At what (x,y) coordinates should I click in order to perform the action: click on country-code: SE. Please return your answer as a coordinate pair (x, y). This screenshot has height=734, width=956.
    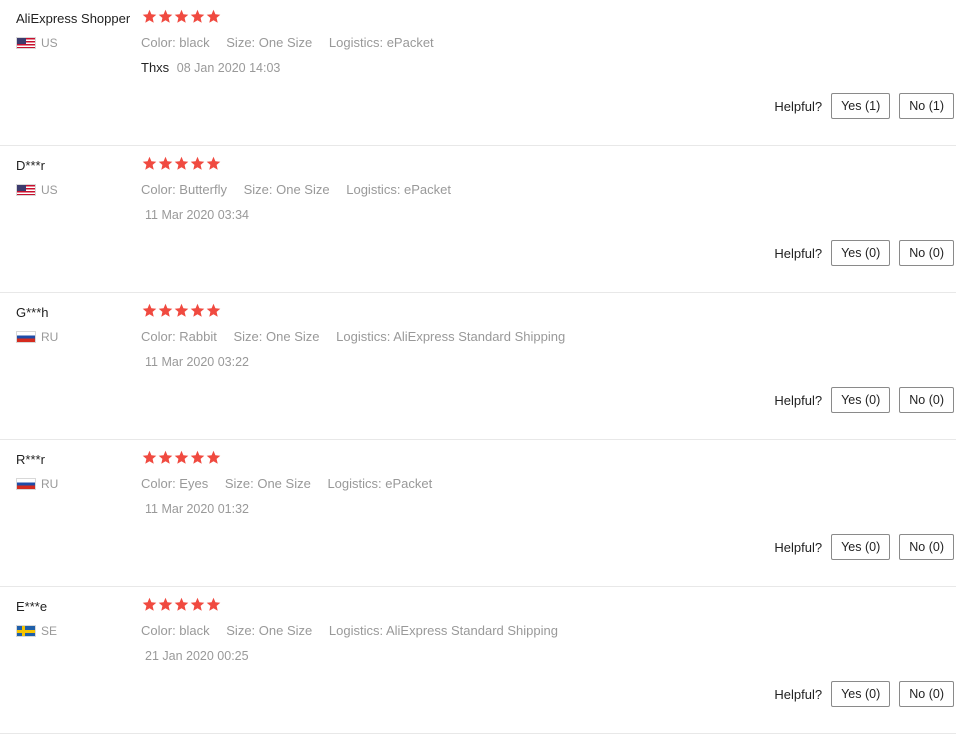
    Looking at the image, I should click on (49, 631).